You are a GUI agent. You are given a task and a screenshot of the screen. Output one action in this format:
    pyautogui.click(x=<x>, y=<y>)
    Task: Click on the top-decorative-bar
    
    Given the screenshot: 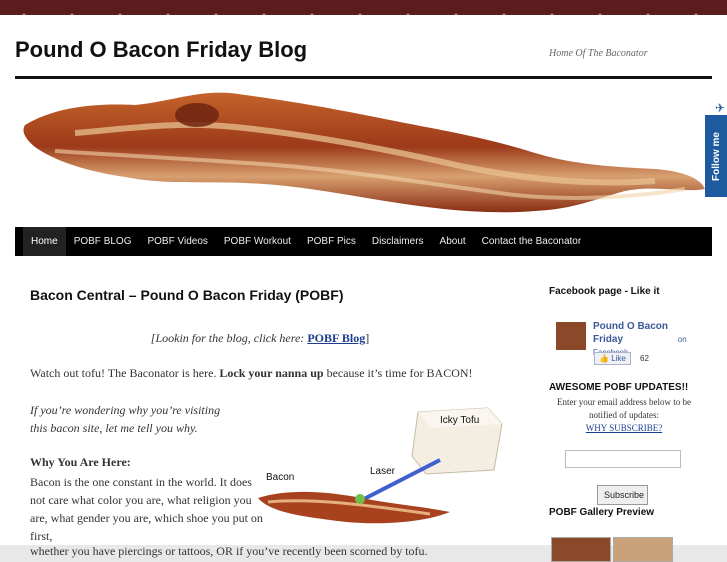 What is the action you would take?
    pyautogui.click(x=363, y=7)
    